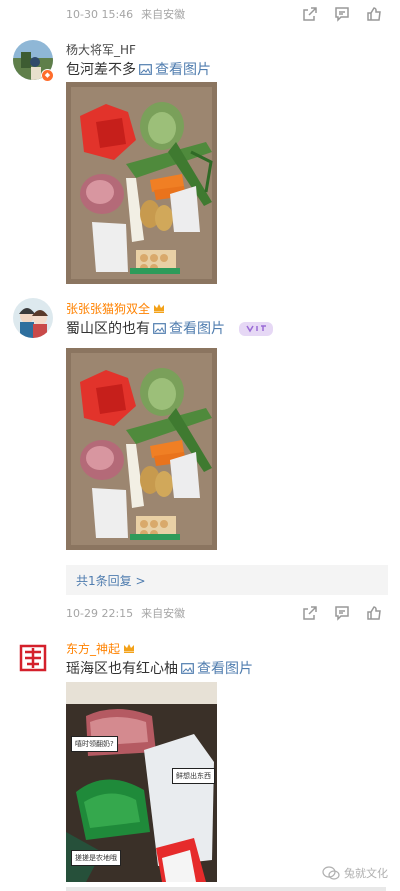  Describe the element at coordinates (111, 580) in the screenshot. I see `reply-summary-label: 共1条回复 >` at that location.